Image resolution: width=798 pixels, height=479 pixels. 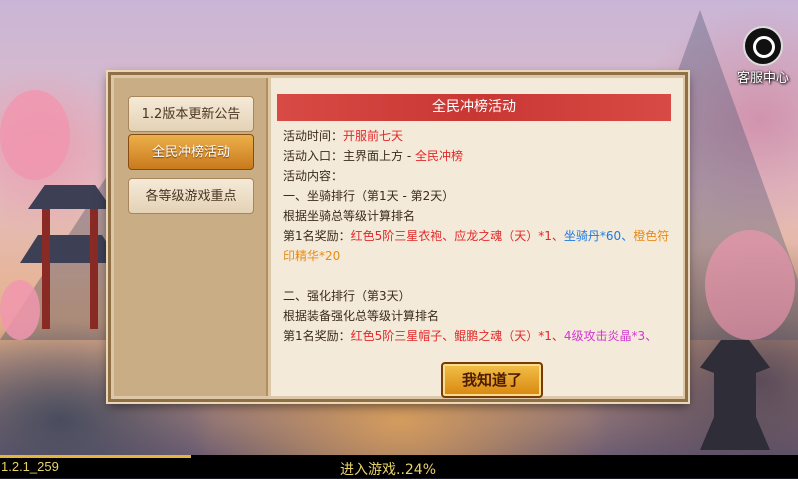 I want to click on customer-service-label: 客服中心, so click(x=762, y=78).